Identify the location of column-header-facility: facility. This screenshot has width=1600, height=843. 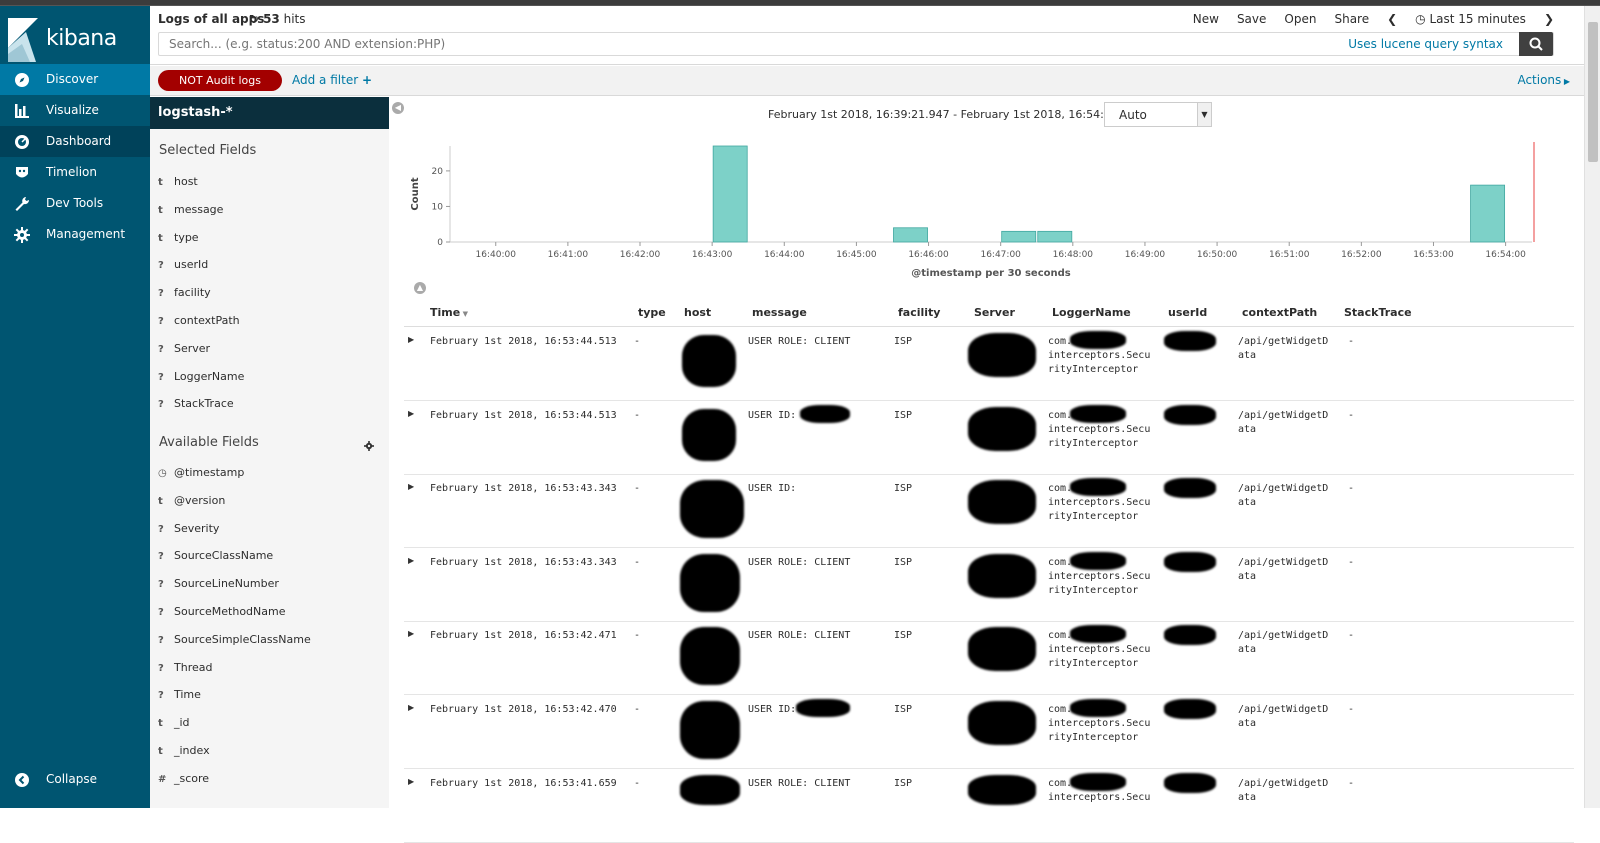
(919, 312).